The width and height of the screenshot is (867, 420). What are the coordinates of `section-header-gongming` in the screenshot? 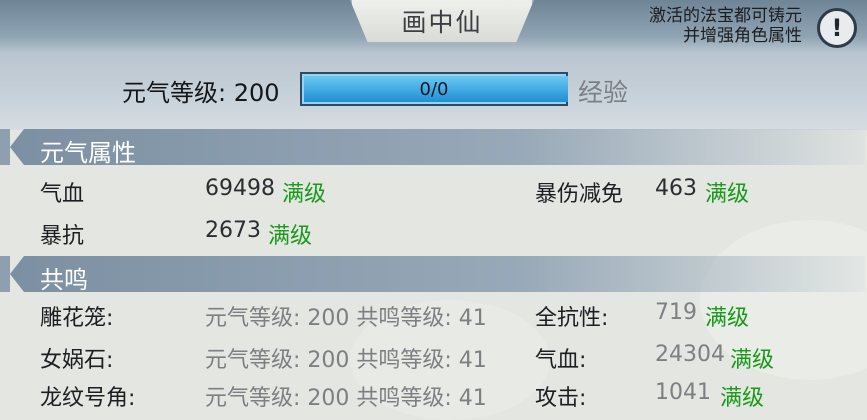 It's located at (437, 274).